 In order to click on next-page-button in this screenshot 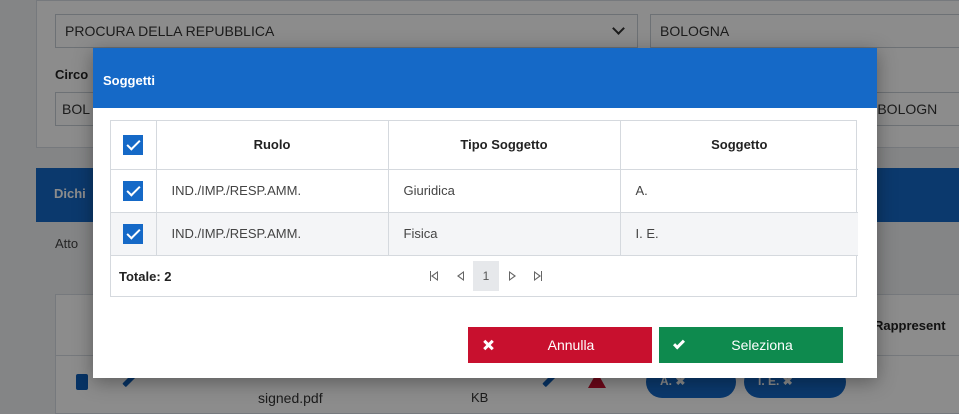, I will do `click(512, 276)`.